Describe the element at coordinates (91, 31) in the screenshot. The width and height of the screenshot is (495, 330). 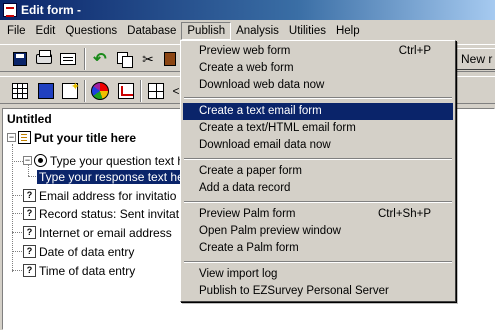
I see `menu-questions: Questions` at that location.